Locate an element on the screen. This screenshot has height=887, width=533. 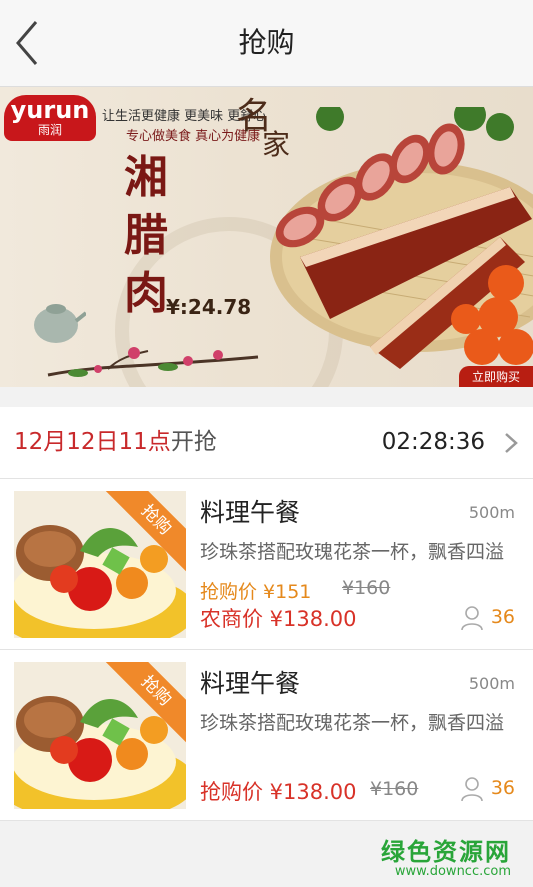
flash-sale-price: 抢购价 ¥151 is located at coordinates (256, 592).